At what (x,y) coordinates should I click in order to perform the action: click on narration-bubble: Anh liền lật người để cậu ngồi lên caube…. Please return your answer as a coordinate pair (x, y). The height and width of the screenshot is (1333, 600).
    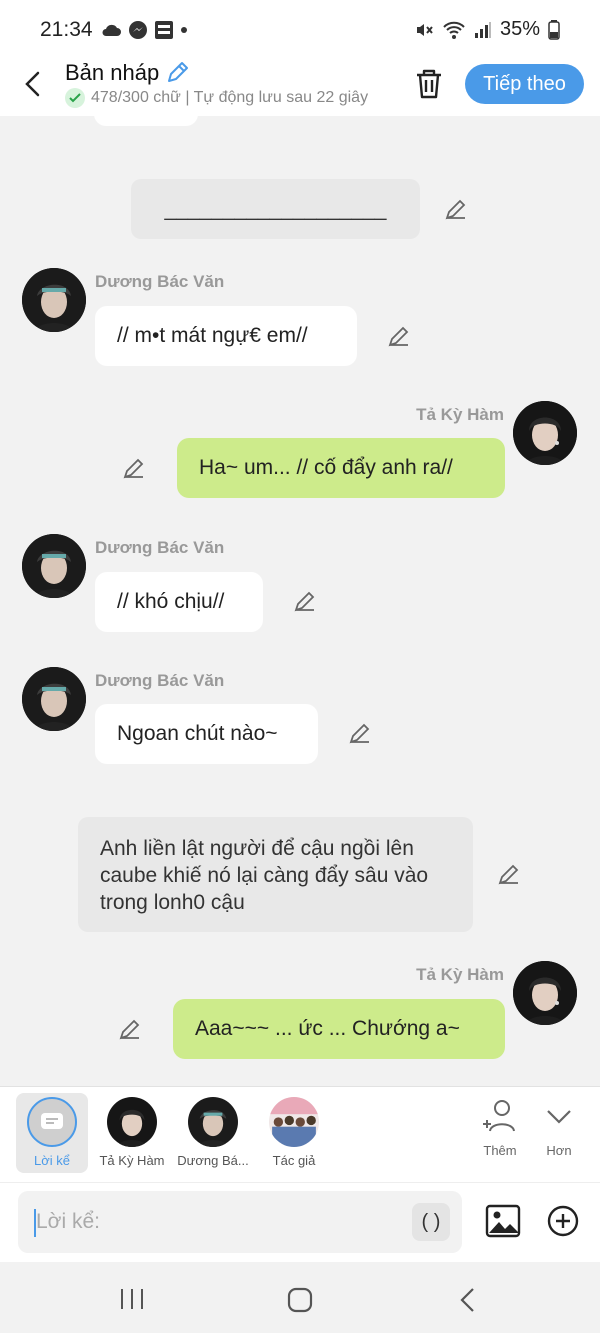
    Looking at the image, I should click on (275, 874).